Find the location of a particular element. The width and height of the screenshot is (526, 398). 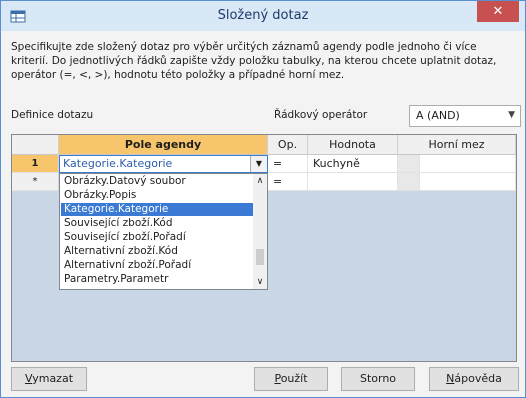

apply-label-rest: oužít is located at coordinates (294, 378).